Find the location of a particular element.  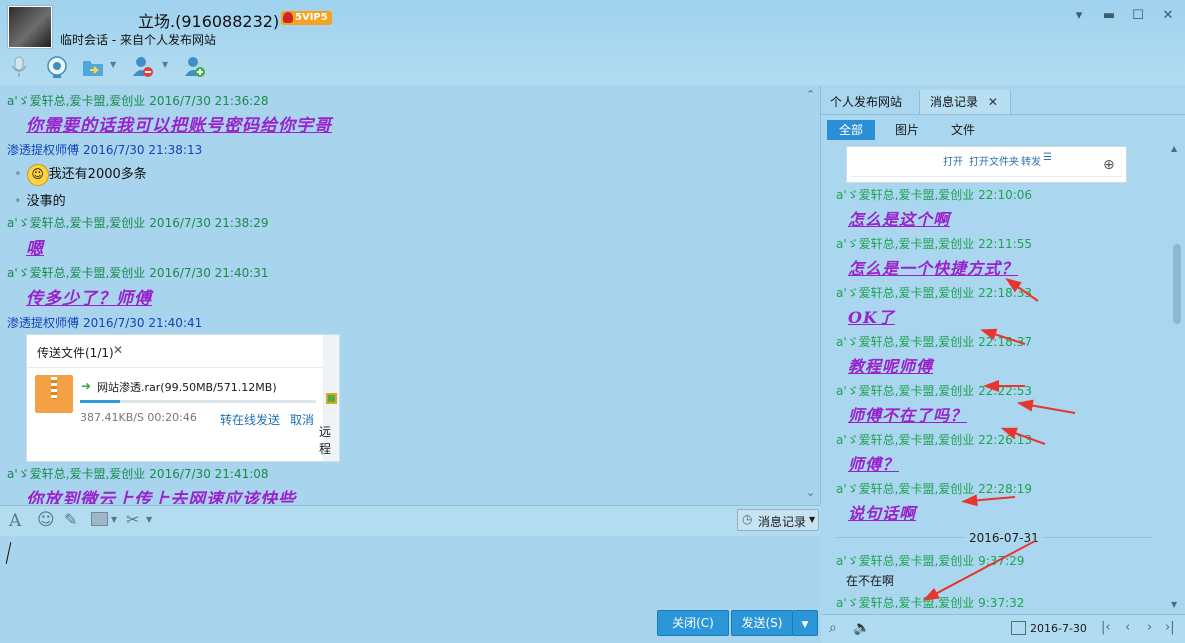

message-text: 怎么是一个快捷方式？ is located at coordinates (933, 268).